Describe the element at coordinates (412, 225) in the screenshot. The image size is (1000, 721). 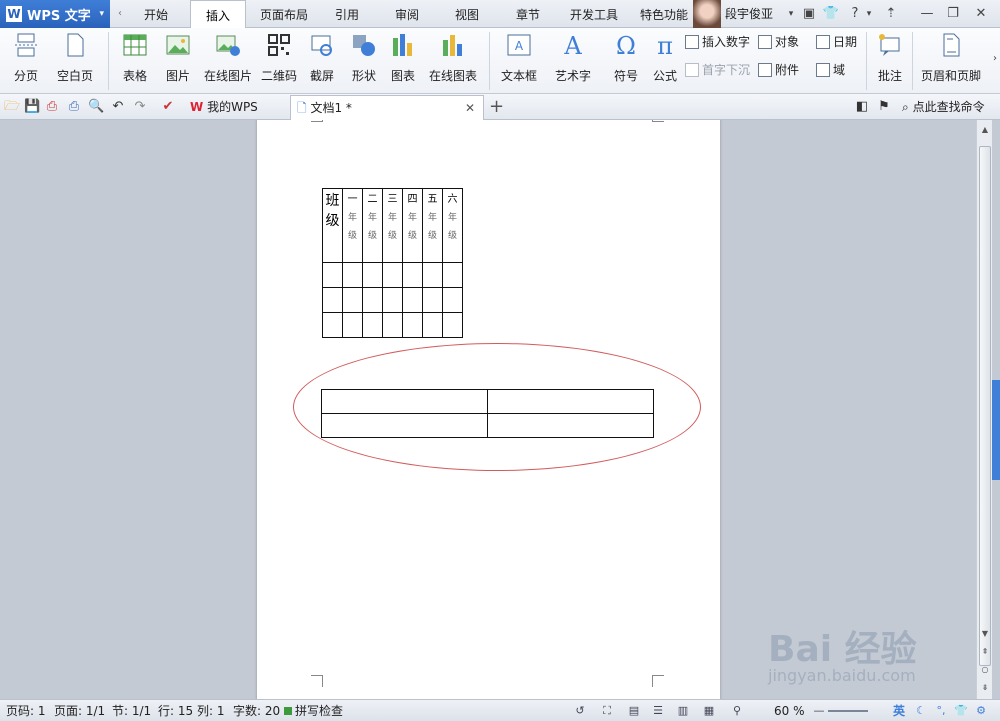
I see `table-header-cell-grade4: 四 年 级` at that location.